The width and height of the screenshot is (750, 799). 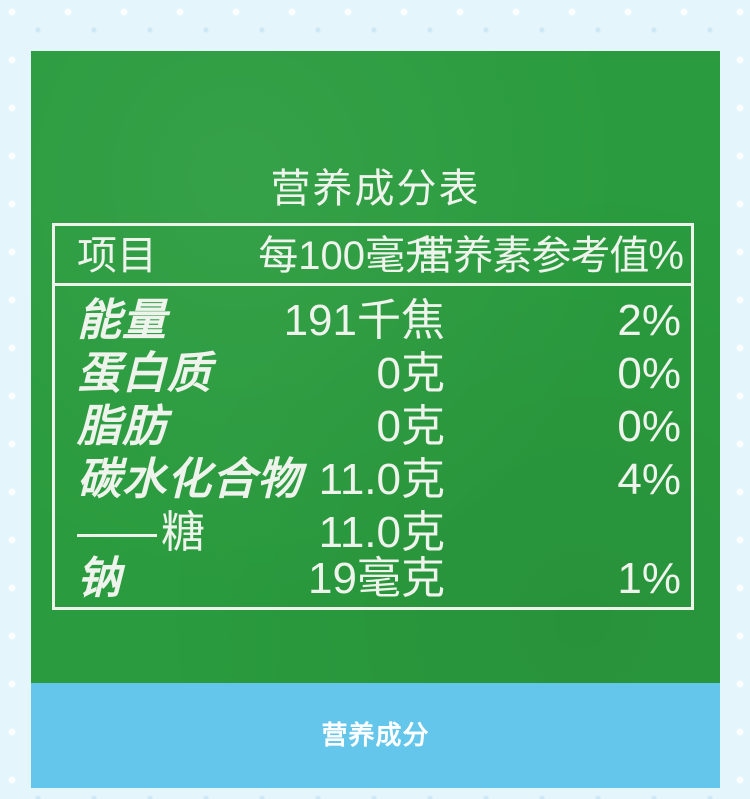 I want to click on row-name: 钠, so click(x=99, y=578).